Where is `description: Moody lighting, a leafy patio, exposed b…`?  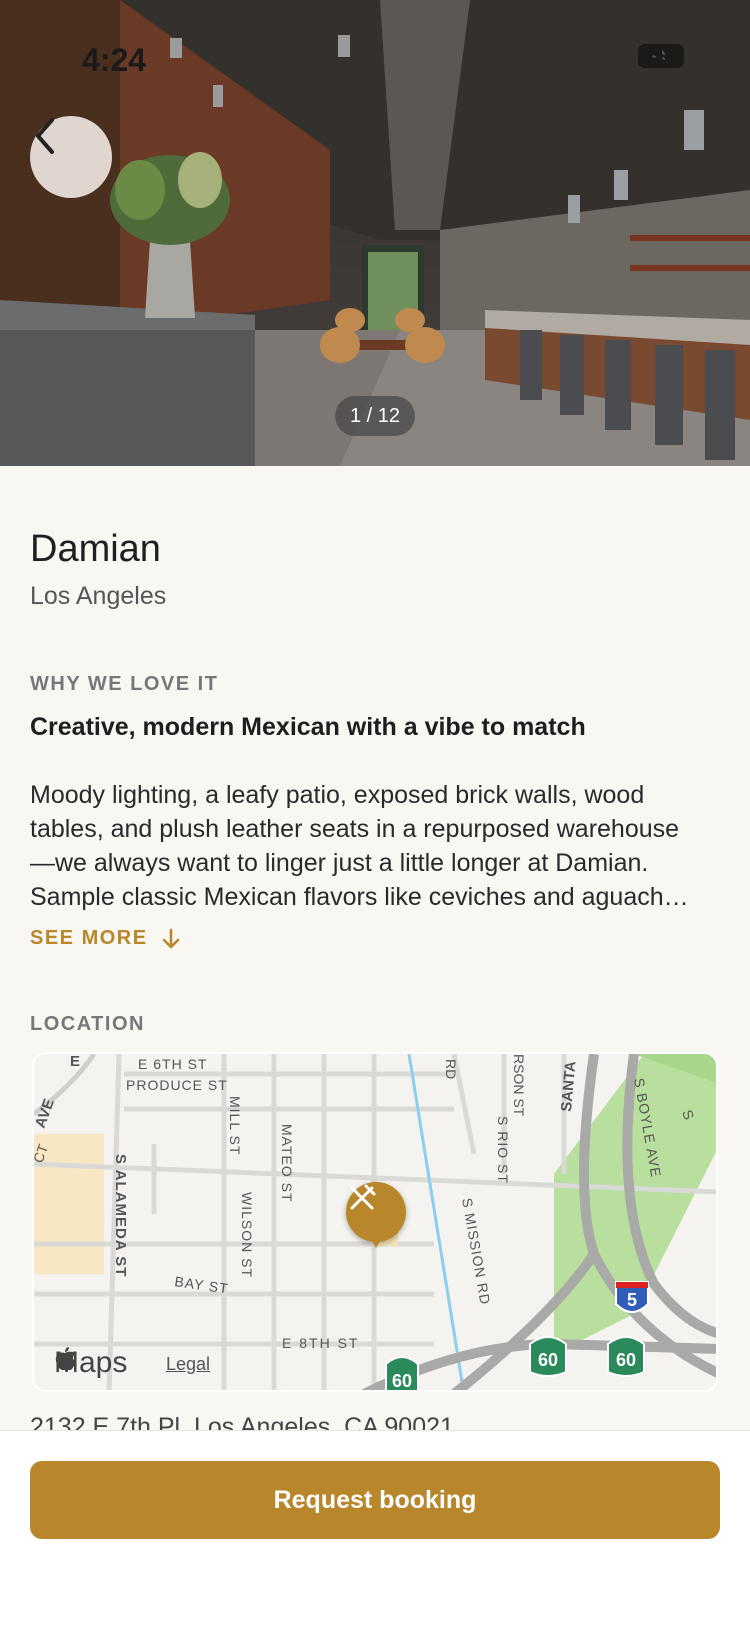
description: Moody lighting, a leafy patio, exposed b… is located at coordinates (376, 846).